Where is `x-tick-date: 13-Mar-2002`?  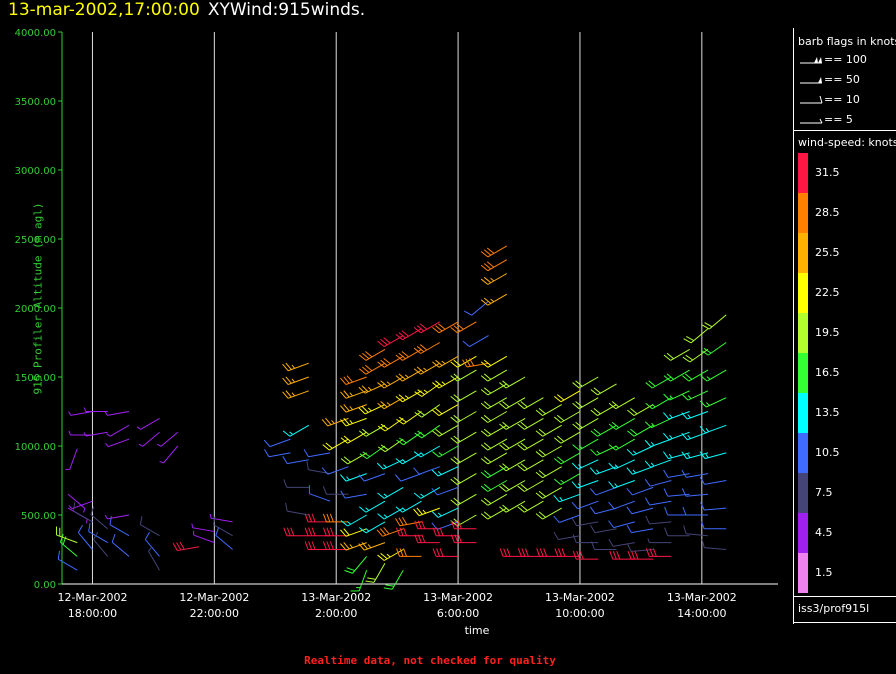
x-tick-date: 13-Mar-2002 is located at coordinates (336, 597).